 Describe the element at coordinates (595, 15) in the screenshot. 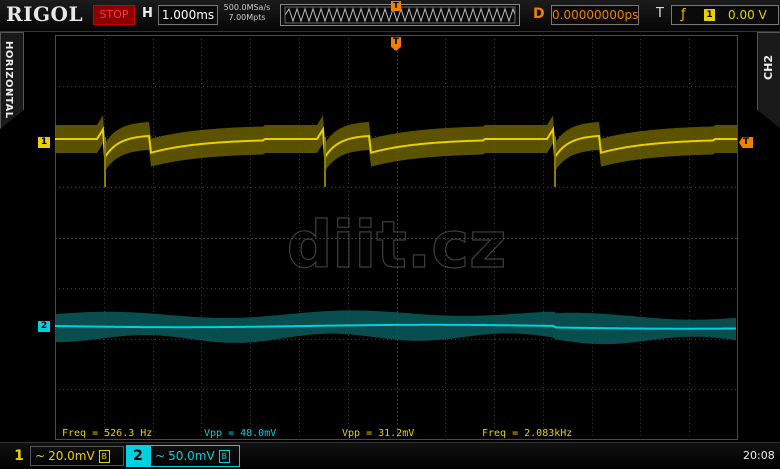

I see `delay-field: 0.00000000ps` at that location.